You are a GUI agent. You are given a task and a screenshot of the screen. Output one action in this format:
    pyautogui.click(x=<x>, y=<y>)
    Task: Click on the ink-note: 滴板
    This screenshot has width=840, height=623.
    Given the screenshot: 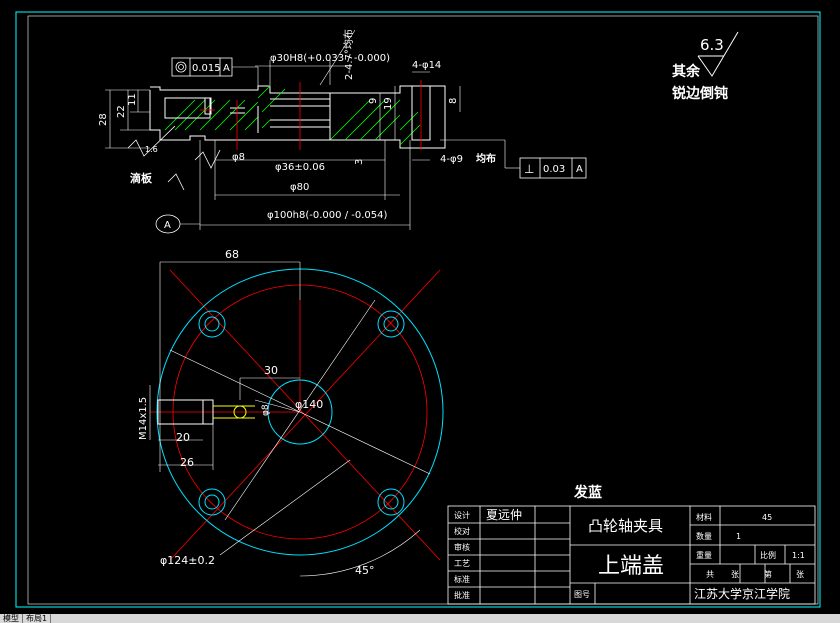 What is the action you would take?
    pyautogui.click(x=141, y=178)
    